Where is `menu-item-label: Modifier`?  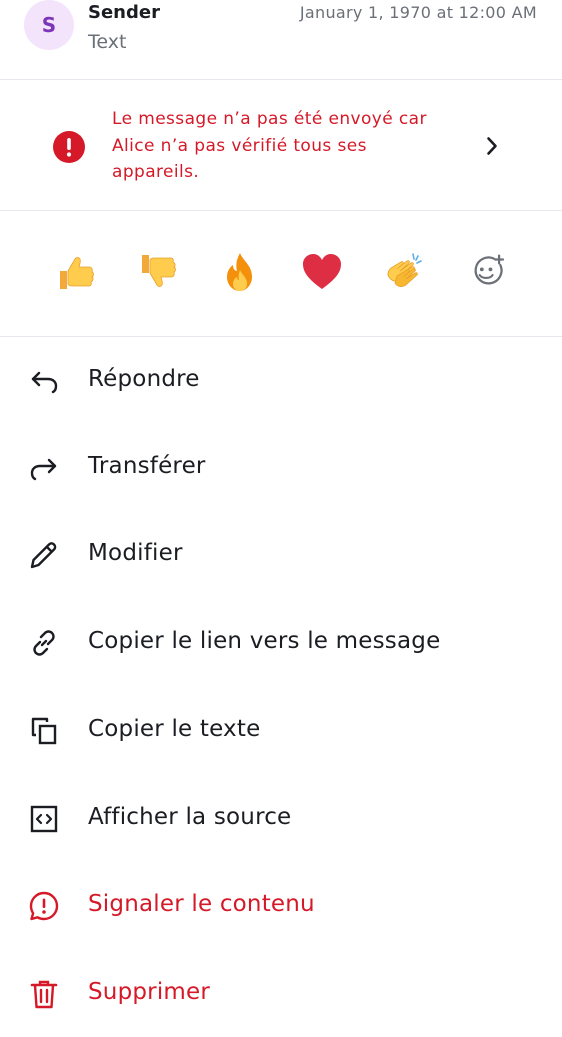
menu-item-label: Modifier is located at coordinates (135, 553).